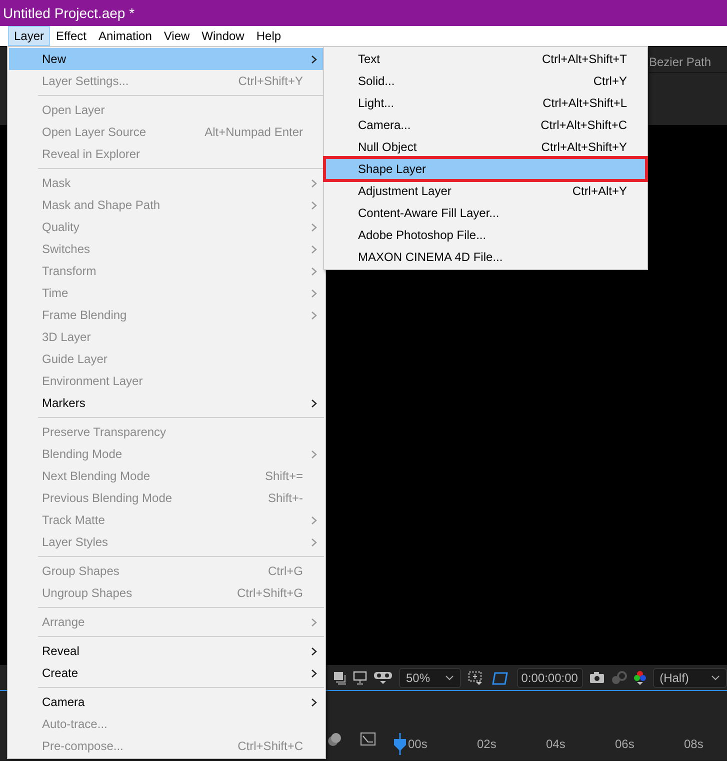  Describe the element at coordinates (485, 81) in the screenshot. I see `menu-item: Solid... Ctrl+Y` at that location.